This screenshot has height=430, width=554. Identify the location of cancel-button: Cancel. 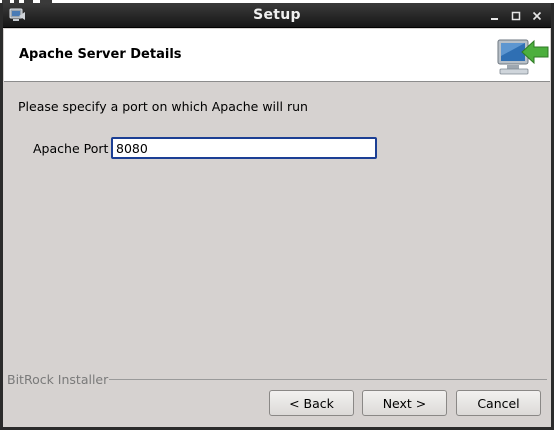
(498, 403).